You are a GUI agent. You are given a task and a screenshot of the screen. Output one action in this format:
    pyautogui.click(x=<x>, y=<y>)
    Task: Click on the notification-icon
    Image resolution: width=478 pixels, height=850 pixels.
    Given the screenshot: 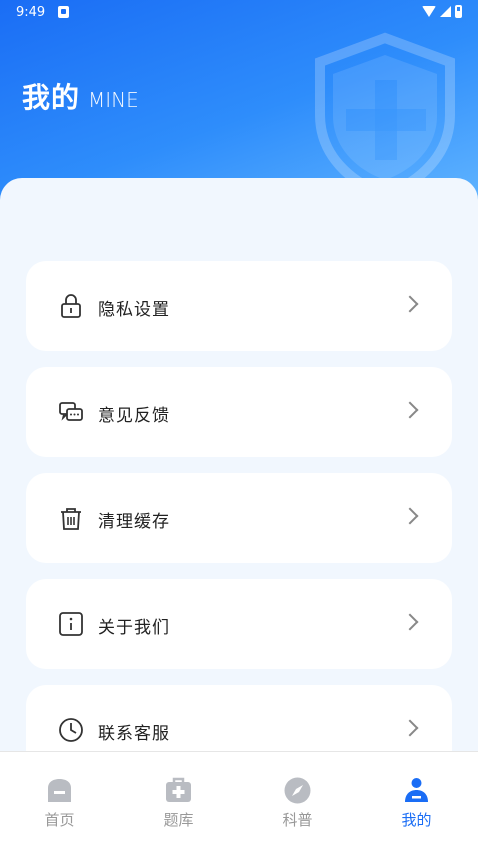 What is the action you would take?
    pyautogui.click(x=63, y=12)
    